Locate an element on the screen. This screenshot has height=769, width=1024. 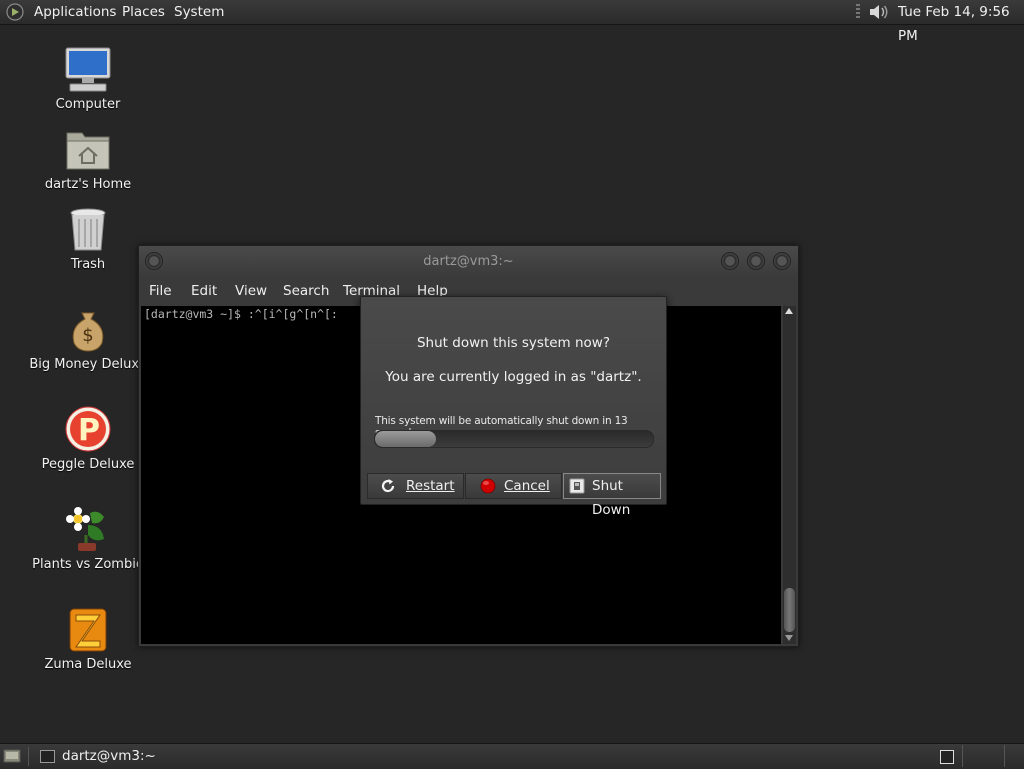
cancel-button: Cancel is located at coordinates (513, 486).